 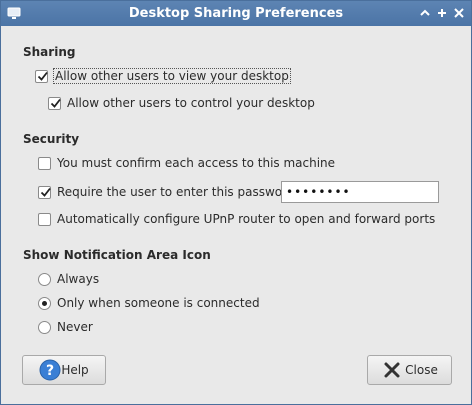 I want to click on close-button: Close, so click(x=409, y=370).